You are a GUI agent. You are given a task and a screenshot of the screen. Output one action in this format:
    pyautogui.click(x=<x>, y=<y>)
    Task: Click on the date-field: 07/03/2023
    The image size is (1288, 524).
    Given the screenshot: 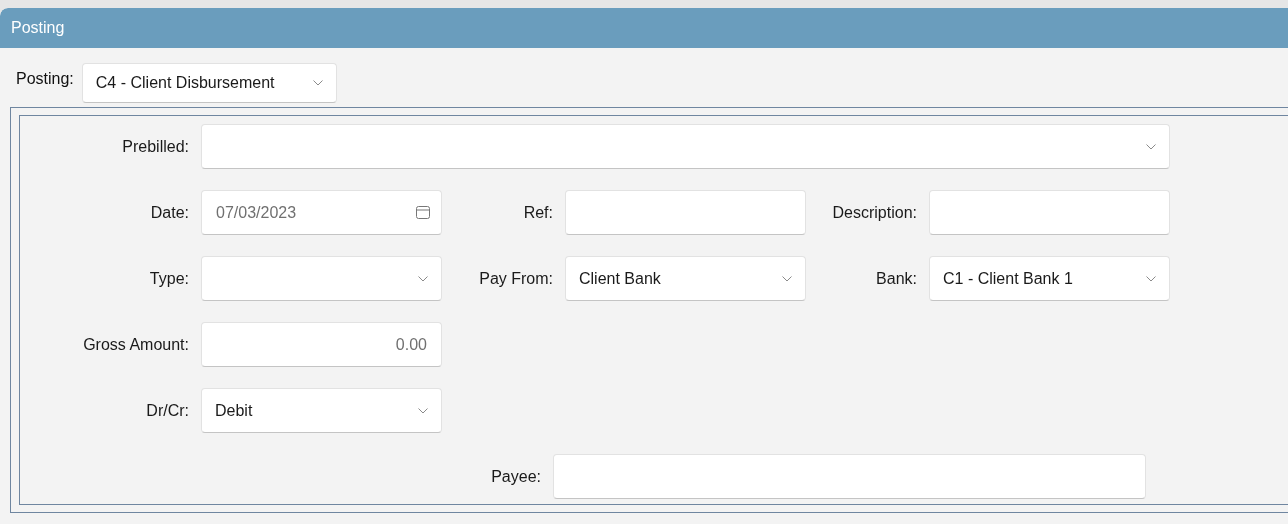 What is the action you would take?
    pyautogui.click(x=321, y=212)
    